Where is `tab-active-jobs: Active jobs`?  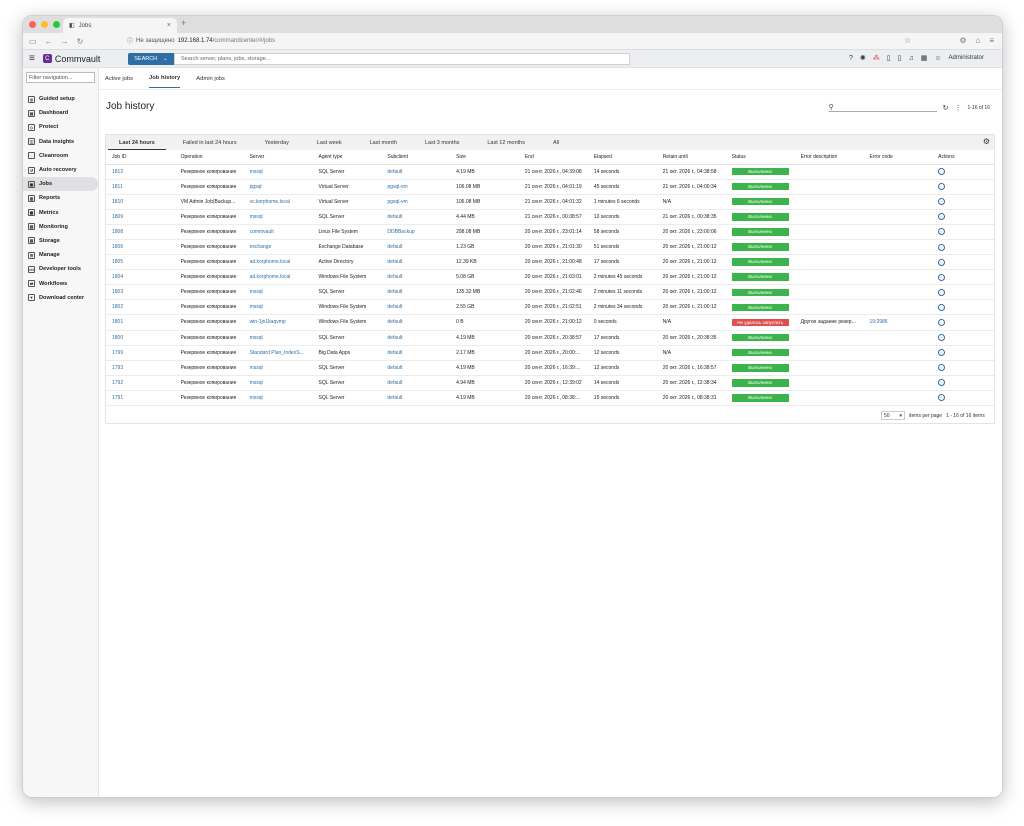 tab-active-jobs: Active jobs is located at coordinates (119, 79).